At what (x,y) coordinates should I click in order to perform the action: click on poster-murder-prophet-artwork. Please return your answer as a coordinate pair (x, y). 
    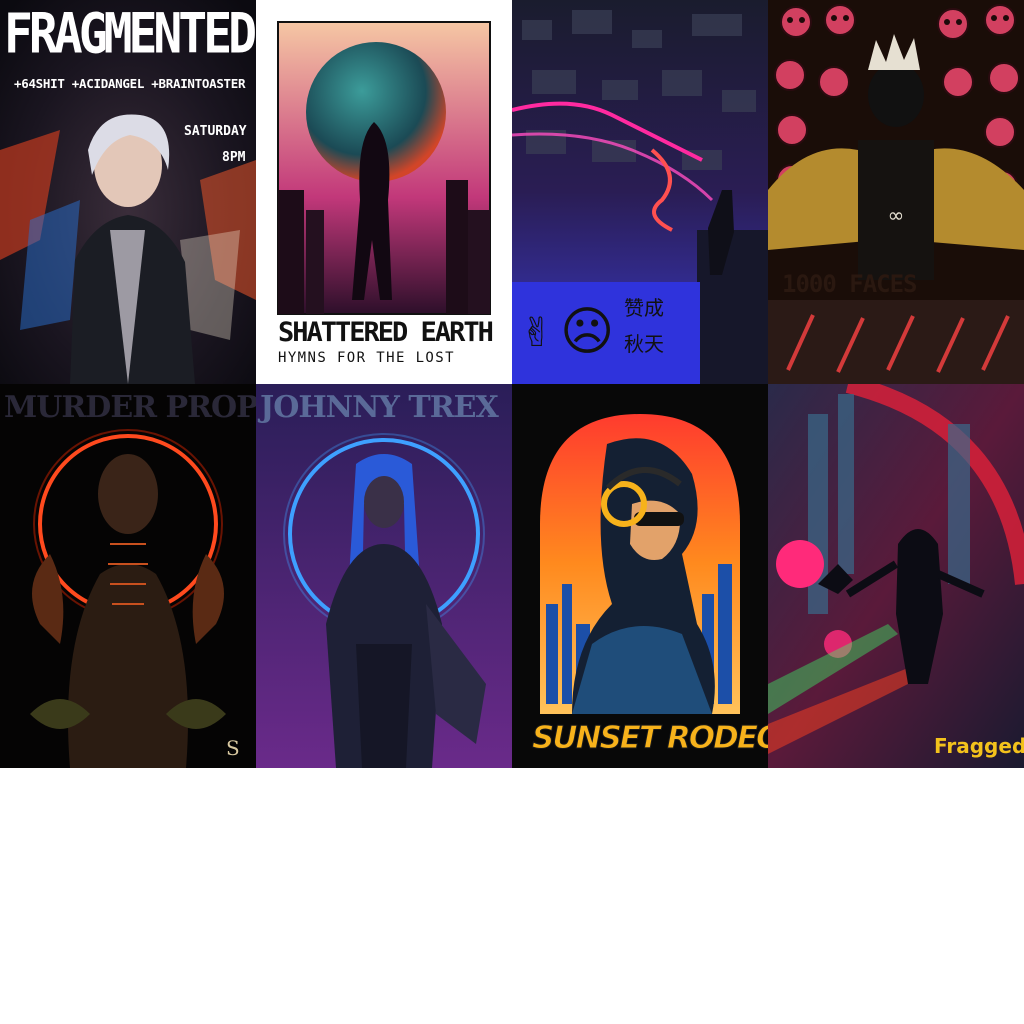
    Looking at the image, I should click on (128, 576).